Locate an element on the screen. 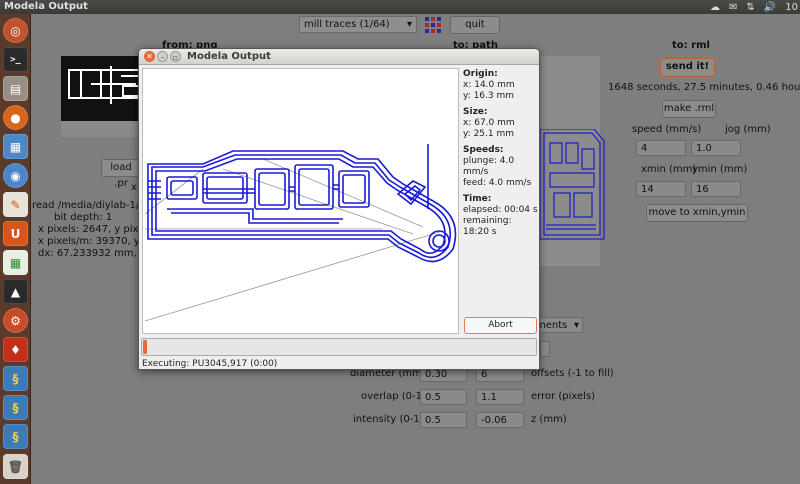  execution-status: Executing: PU3045,917 (0:00) is located at coordinates (210, 364).